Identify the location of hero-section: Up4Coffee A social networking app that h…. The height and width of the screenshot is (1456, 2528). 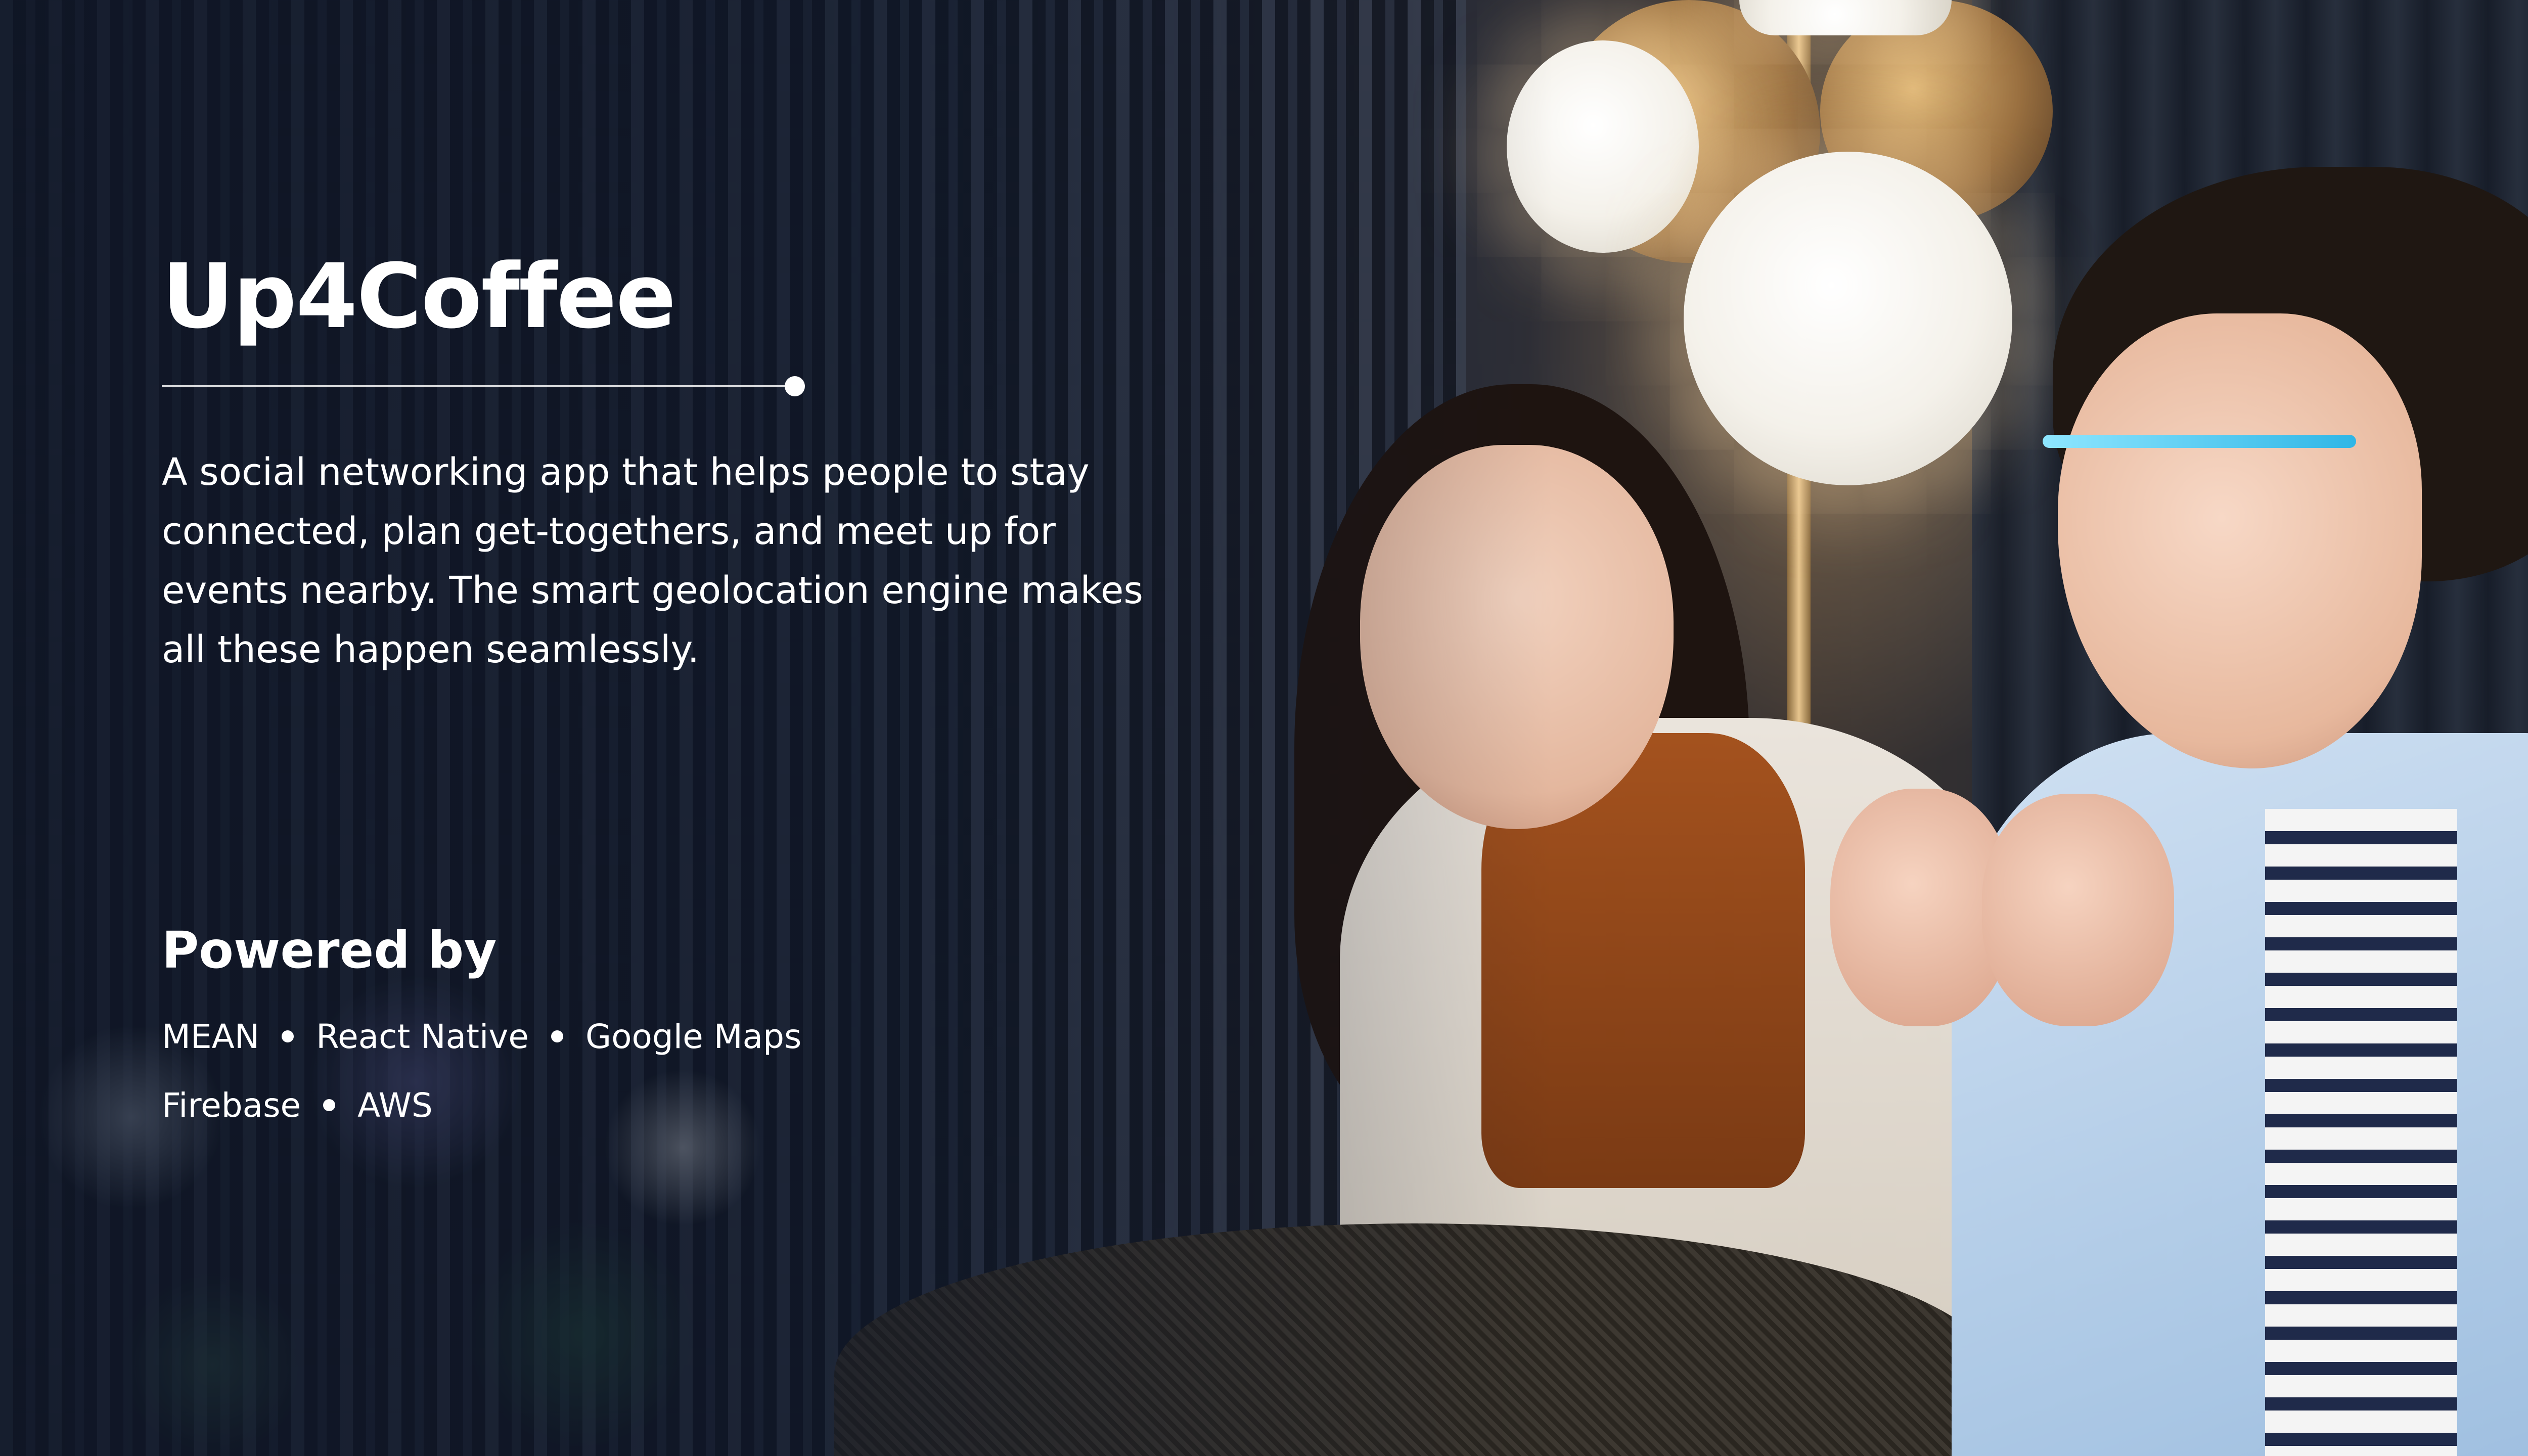
(668, 463).